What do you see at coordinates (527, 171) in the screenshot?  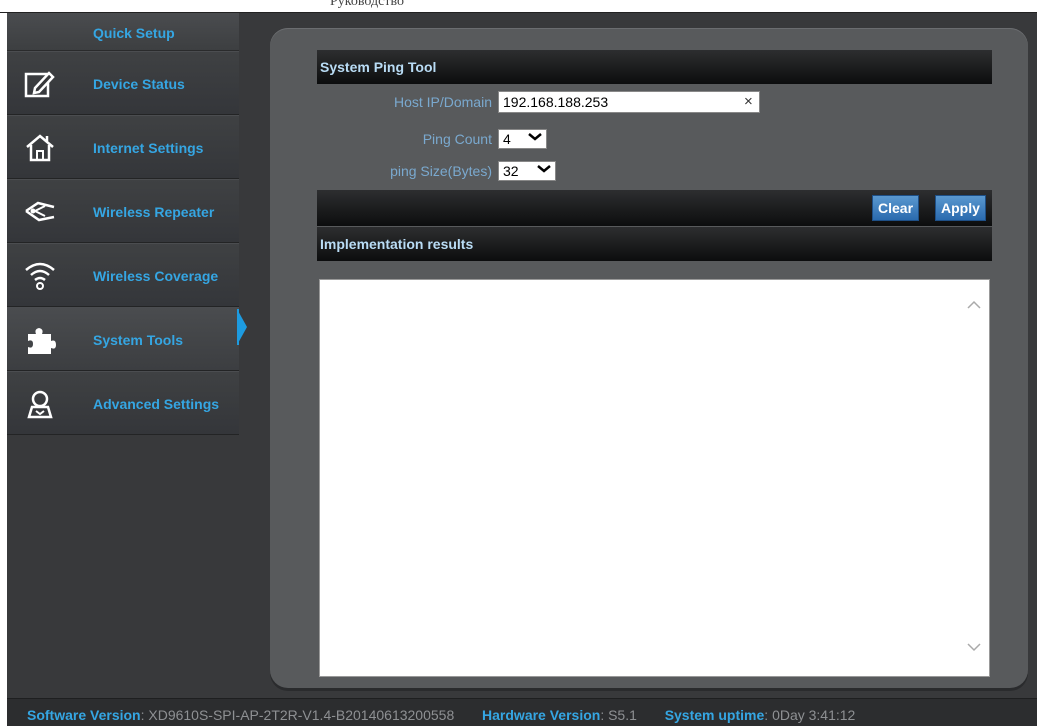 I see `ping-size-select: 32` at bounding box center [527, 171].